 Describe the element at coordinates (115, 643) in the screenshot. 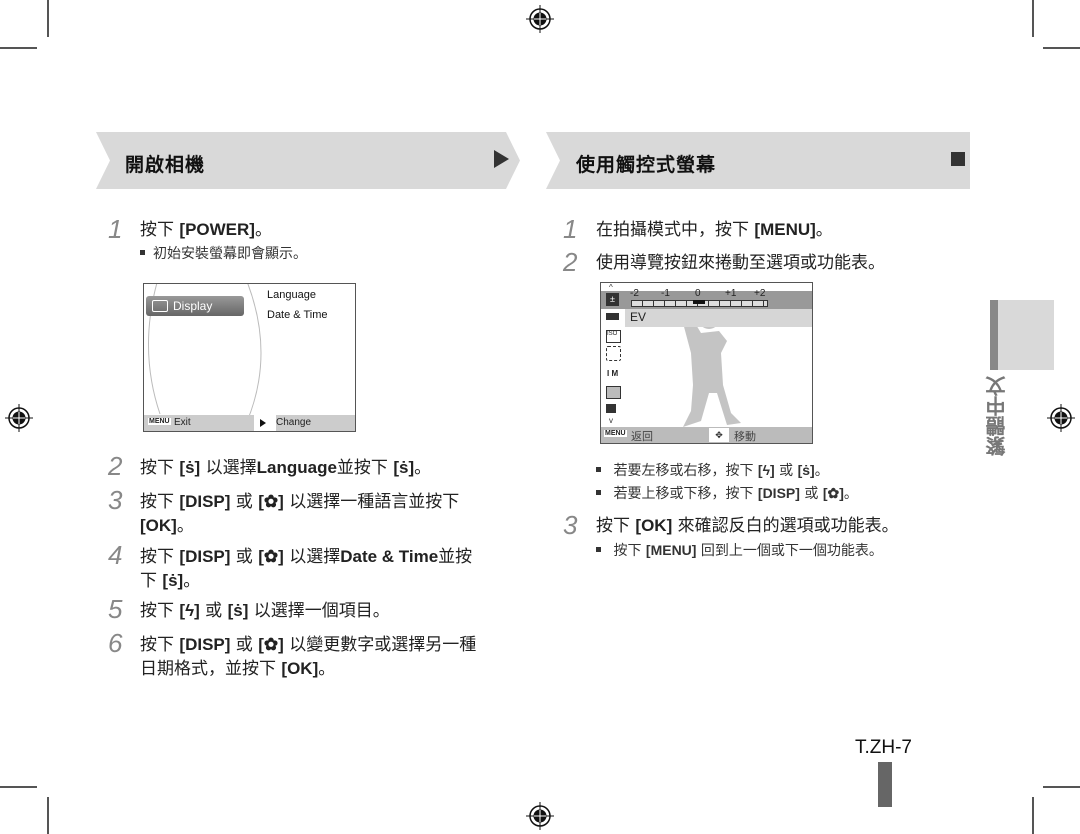

I see `step-number: 6` at that location.